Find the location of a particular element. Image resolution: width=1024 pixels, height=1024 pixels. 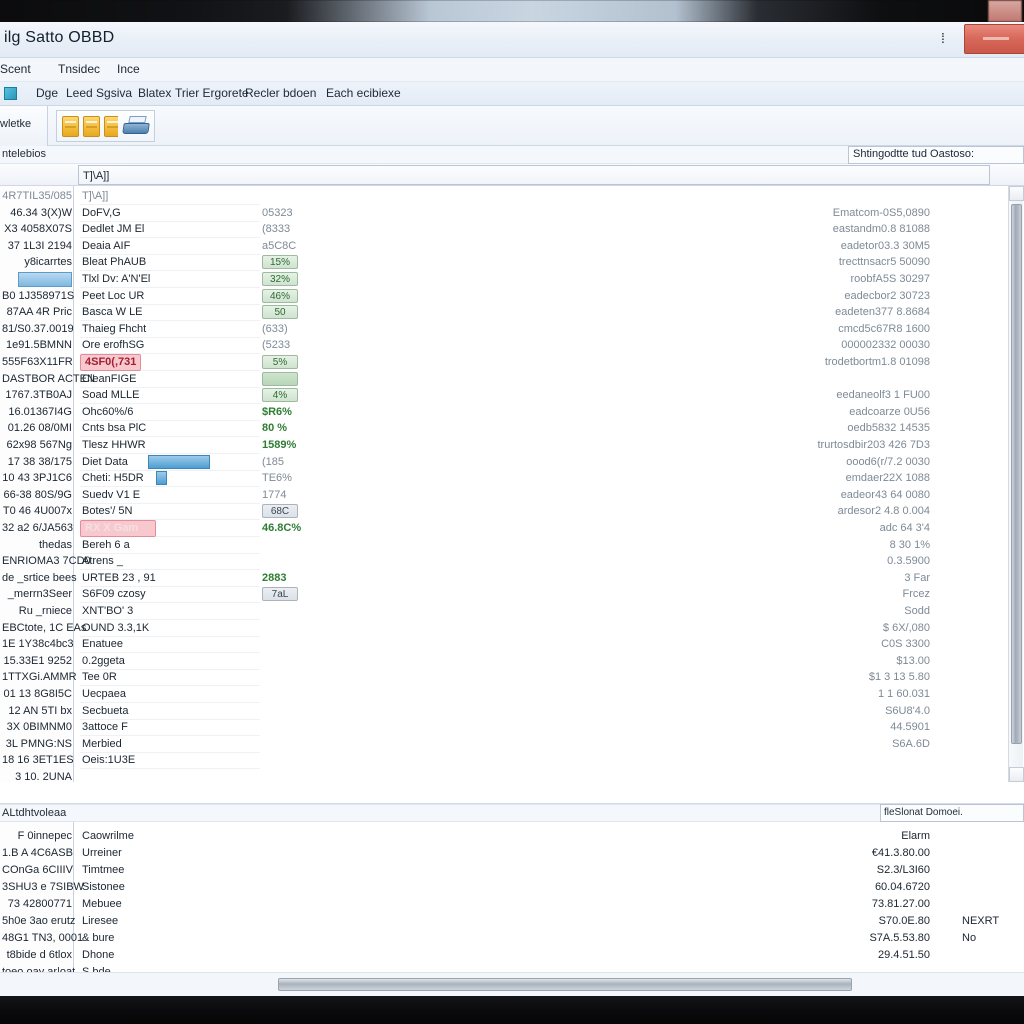

table-row-label: Peet Loc UR is located at coordinates (113, 296).